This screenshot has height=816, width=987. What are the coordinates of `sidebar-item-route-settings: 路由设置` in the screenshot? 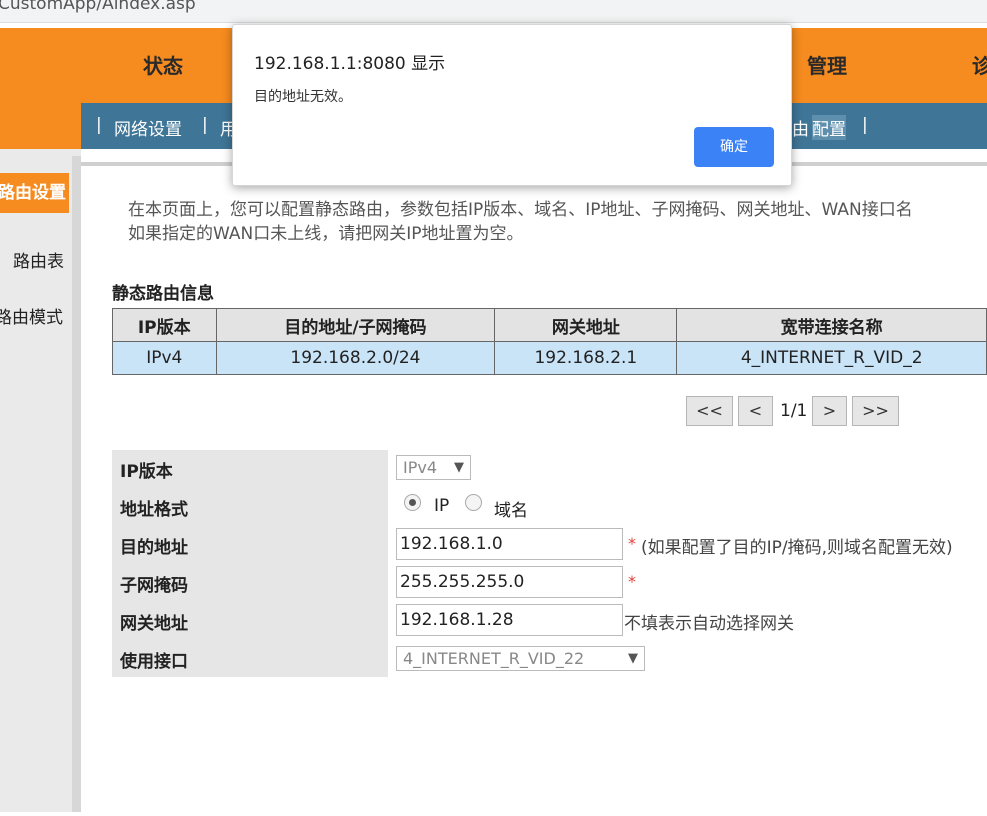 It's located at (34, 193).